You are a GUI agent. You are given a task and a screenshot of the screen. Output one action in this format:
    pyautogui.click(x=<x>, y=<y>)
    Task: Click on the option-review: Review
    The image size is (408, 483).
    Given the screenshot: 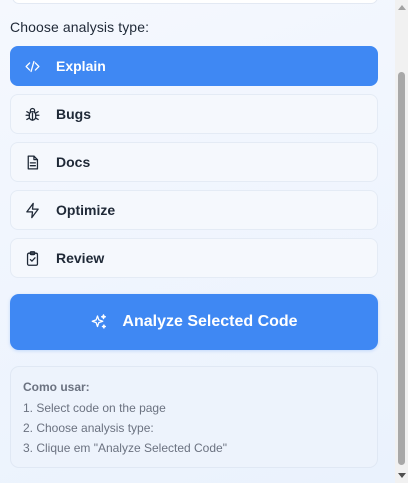 What is the action you would take?
    pyautogui.click(x=194, y=258)
    